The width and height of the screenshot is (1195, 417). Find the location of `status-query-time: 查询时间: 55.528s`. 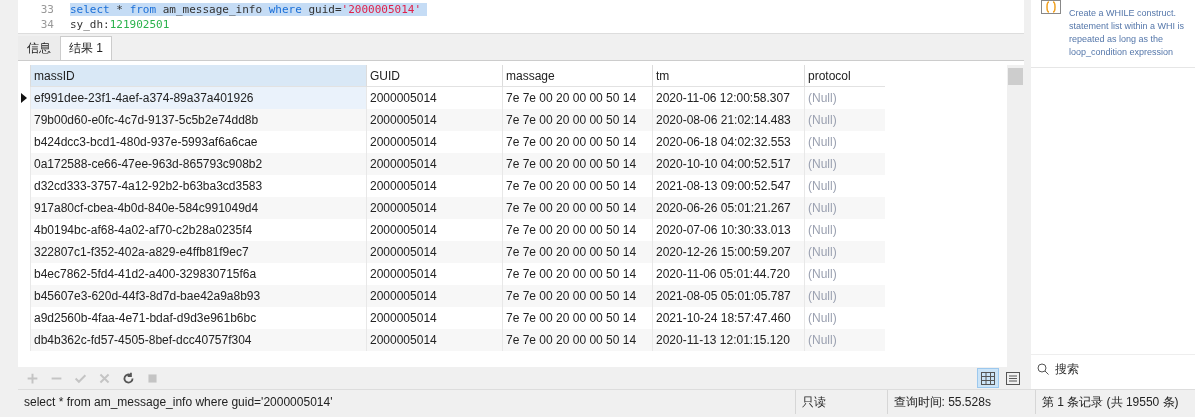

status-query-time: 查询时间: 55.528s is located at coordinates (960, 402).